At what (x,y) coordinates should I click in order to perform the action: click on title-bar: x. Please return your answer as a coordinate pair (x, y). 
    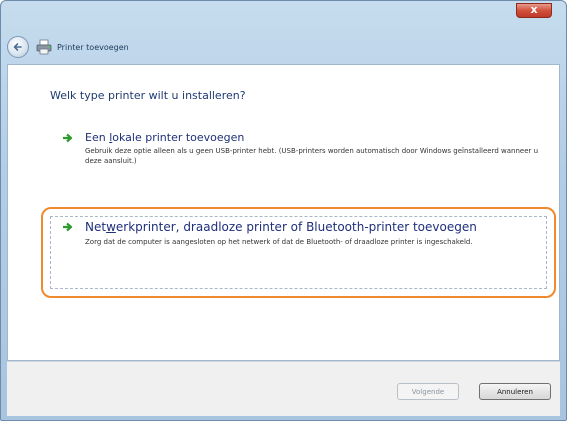
    Looking at the image, I should click on (283, 16).